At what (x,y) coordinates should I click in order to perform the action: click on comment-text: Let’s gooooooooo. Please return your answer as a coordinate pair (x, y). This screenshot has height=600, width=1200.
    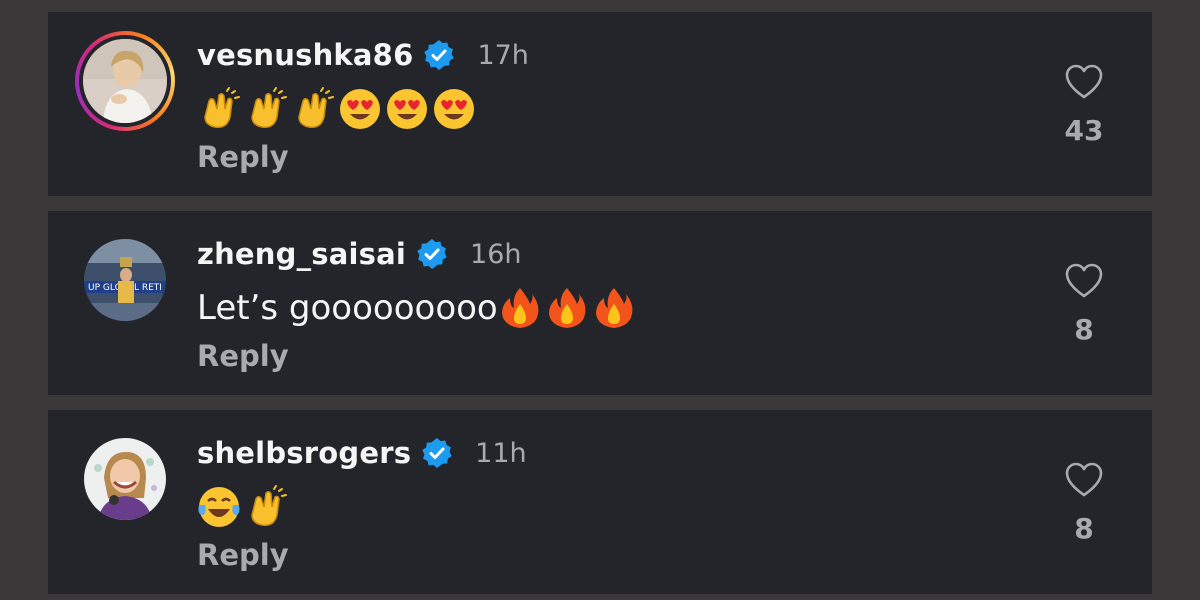
    Looking at the image, I should click on (418, 308).